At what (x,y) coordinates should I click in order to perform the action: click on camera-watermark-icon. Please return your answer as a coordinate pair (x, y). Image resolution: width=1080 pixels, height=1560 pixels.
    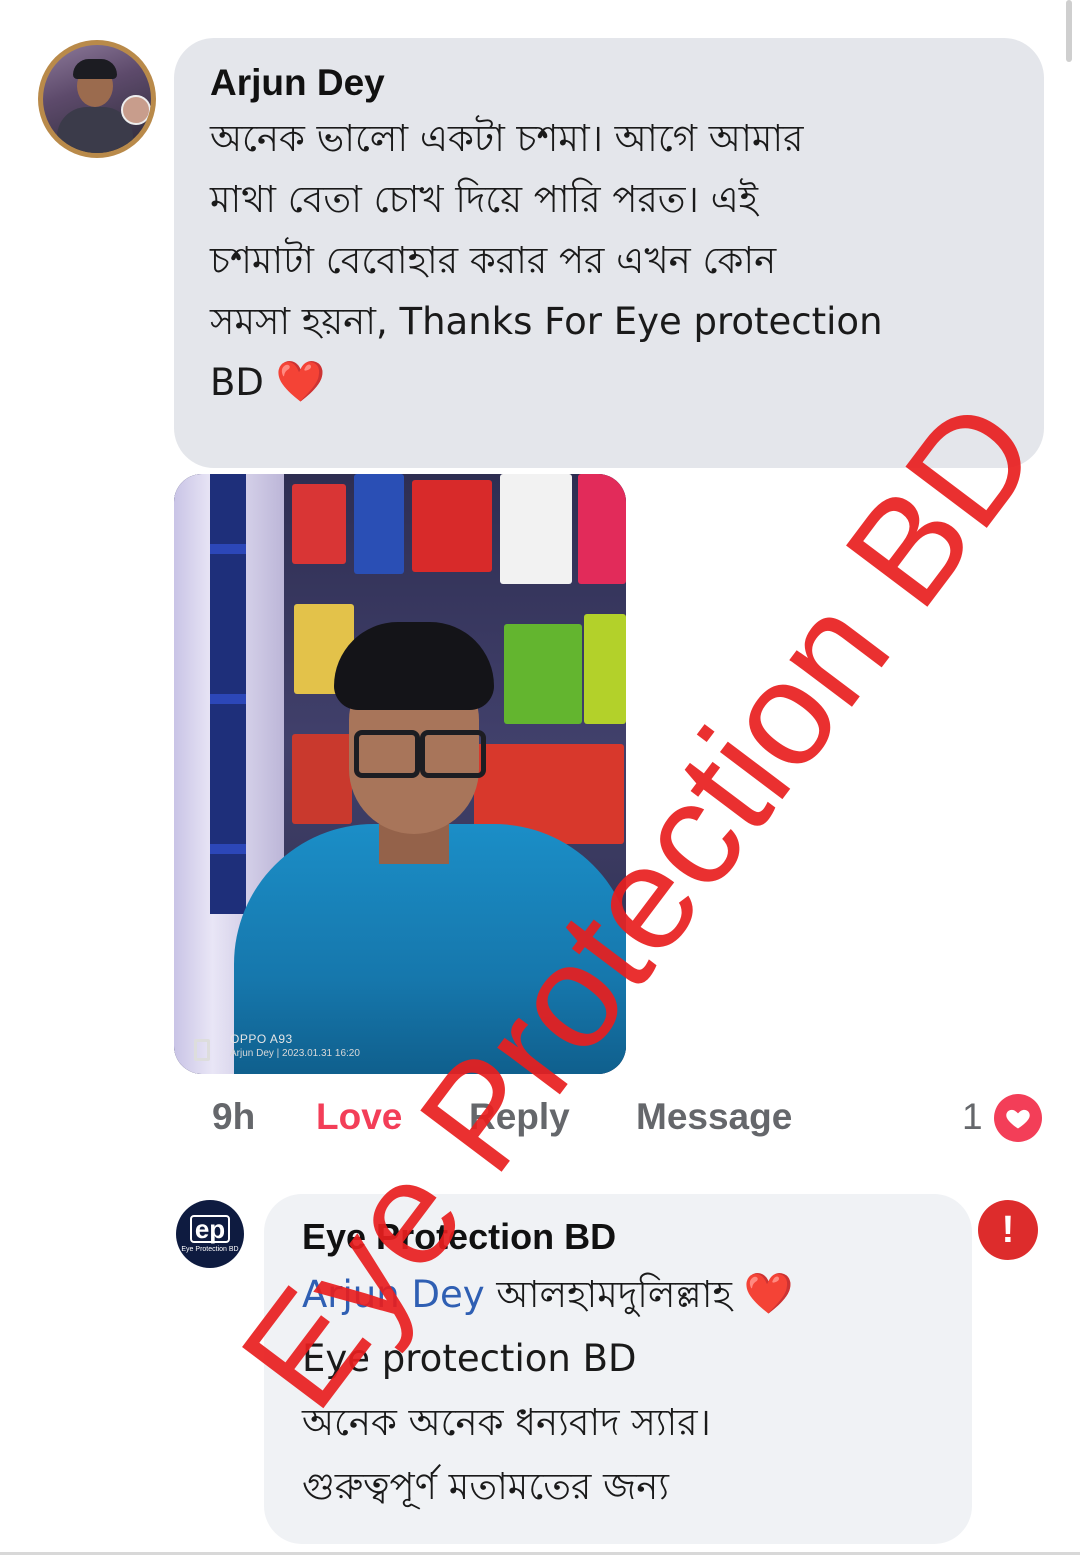
    Looking at the image, I should click on (202, 1050).